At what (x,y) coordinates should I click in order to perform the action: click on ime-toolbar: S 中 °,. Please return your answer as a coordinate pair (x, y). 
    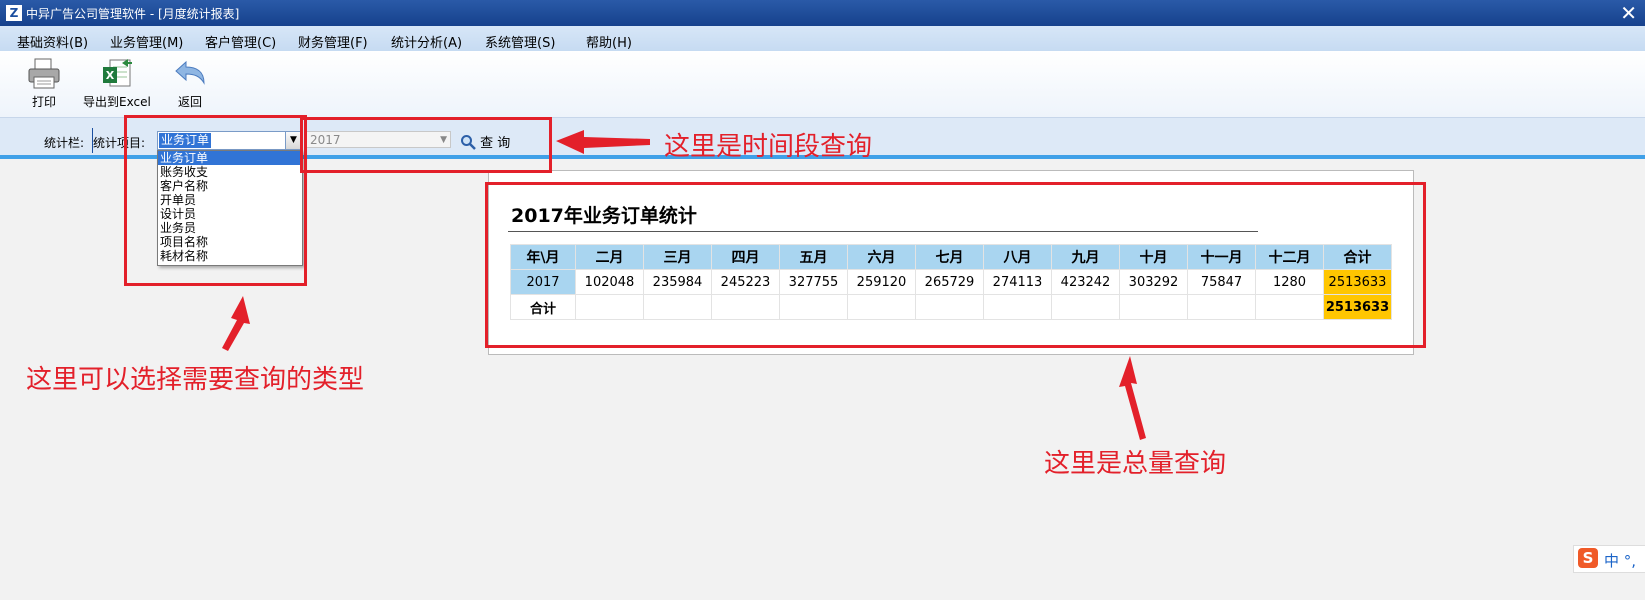
    Looking at the image, I should click on (1609, 559).